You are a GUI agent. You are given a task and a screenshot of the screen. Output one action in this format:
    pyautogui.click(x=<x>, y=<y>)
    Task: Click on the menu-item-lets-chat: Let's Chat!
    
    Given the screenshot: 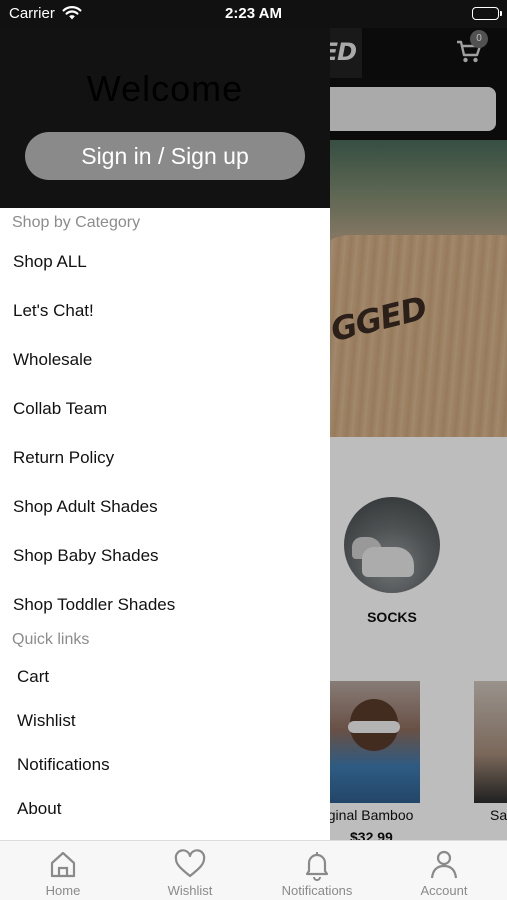 What is the action you would take?
    pyautogui.click(x=53, y=311)
    